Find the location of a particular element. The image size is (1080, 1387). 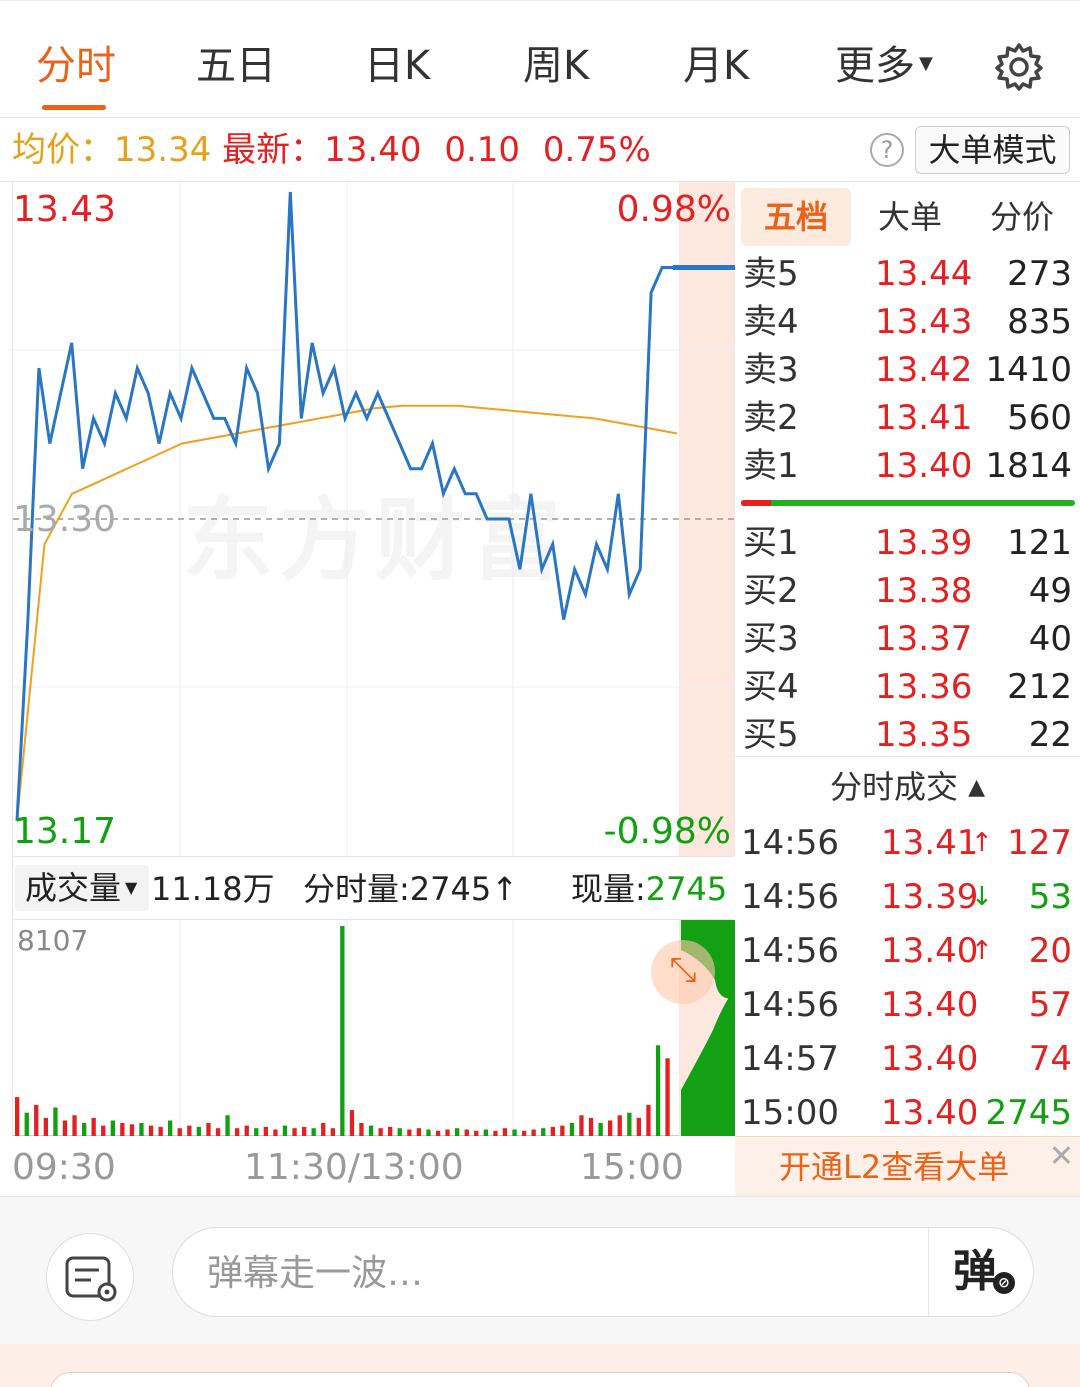

bid-label: 买3 is located at coordinates (771, 639).